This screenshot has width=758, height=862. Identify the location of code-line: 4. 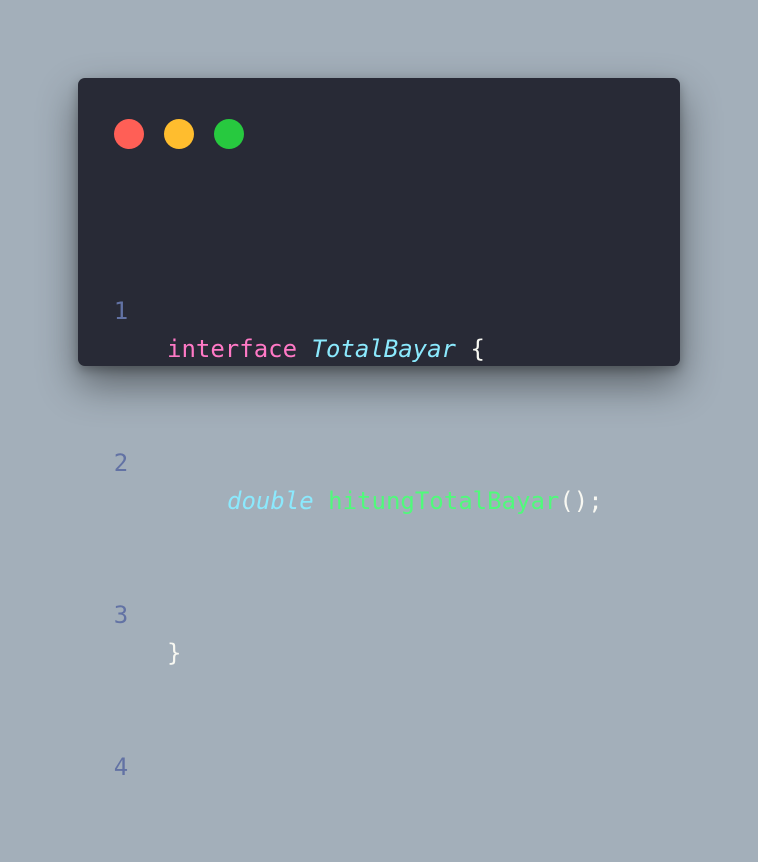
(379, 745).